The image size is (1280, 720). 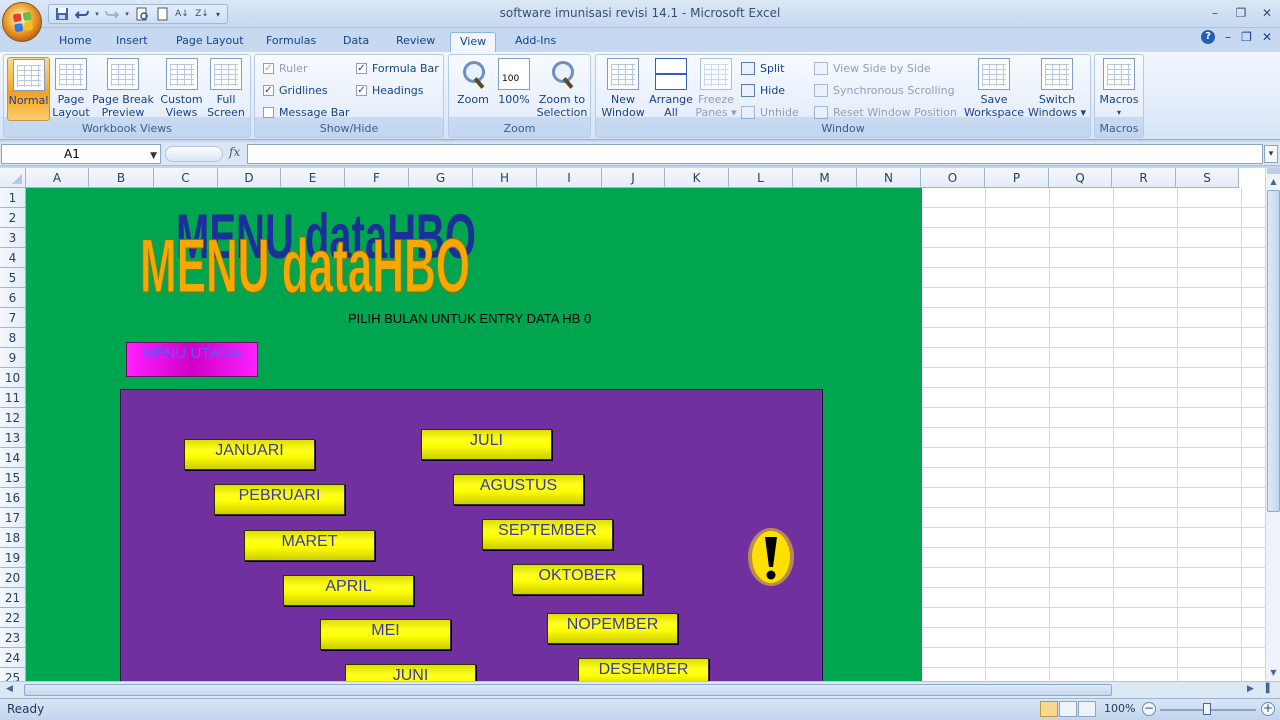 What do you see at coordinates (397, 68) in the screenshot?
I see `formula-bar-checkbox: ✓ Formula Bar` at bounding box center [397, 68].